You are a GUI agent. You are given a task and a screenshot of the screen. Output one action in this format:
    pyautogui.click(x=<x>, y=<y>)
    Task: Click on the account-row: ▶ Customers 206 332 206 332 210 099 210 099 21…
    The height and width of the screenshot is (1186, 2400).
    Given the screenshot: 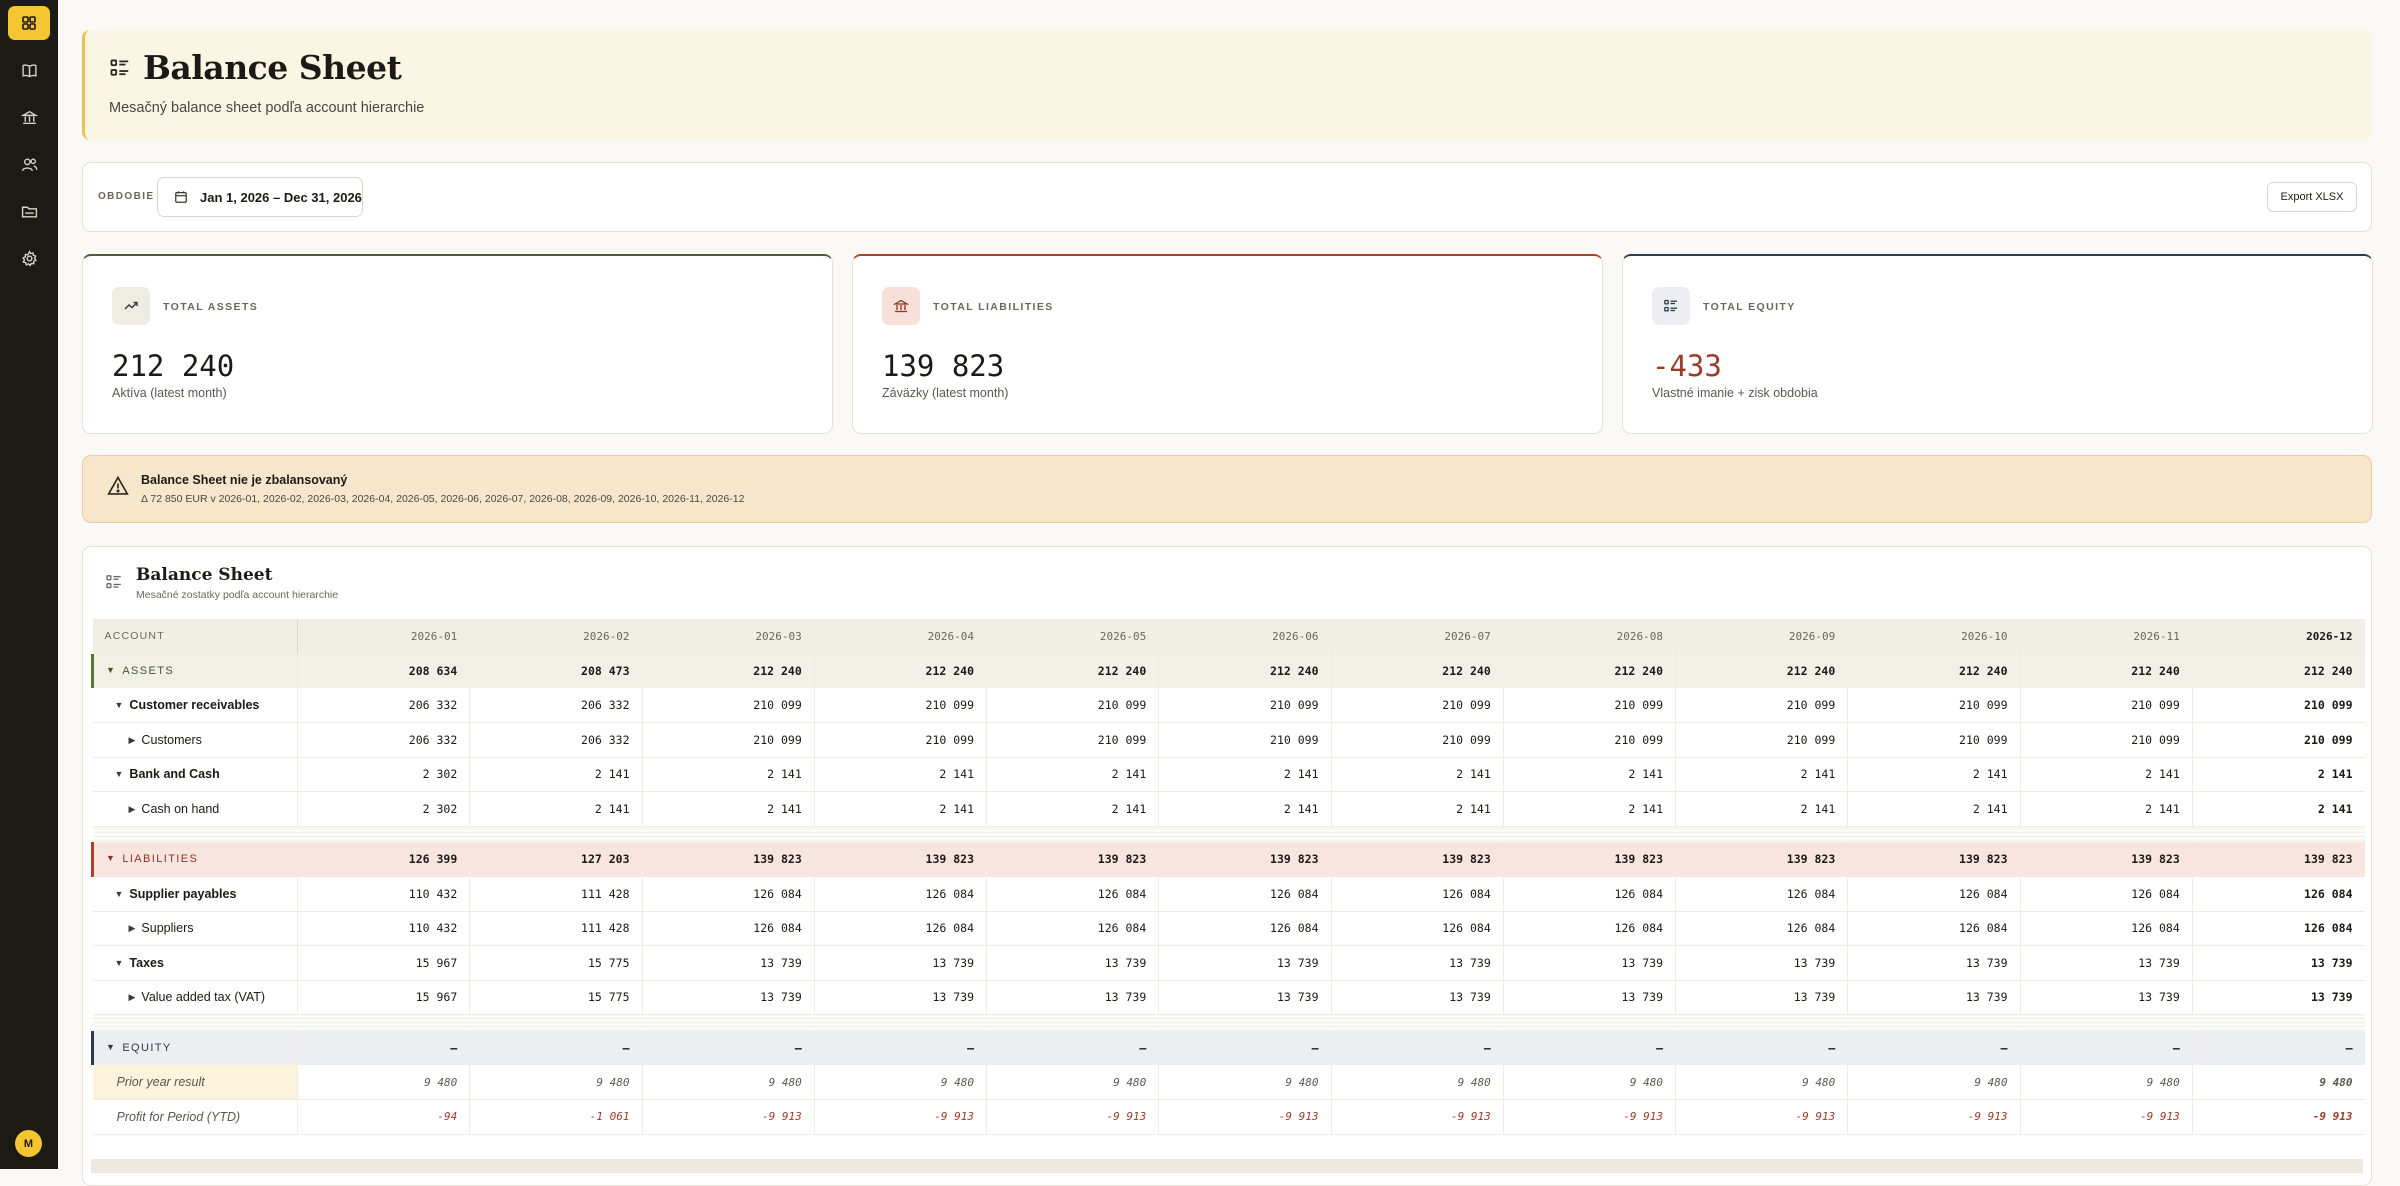 What is the action you would take?
    pyautogui.click(x=1228, y=740)
    